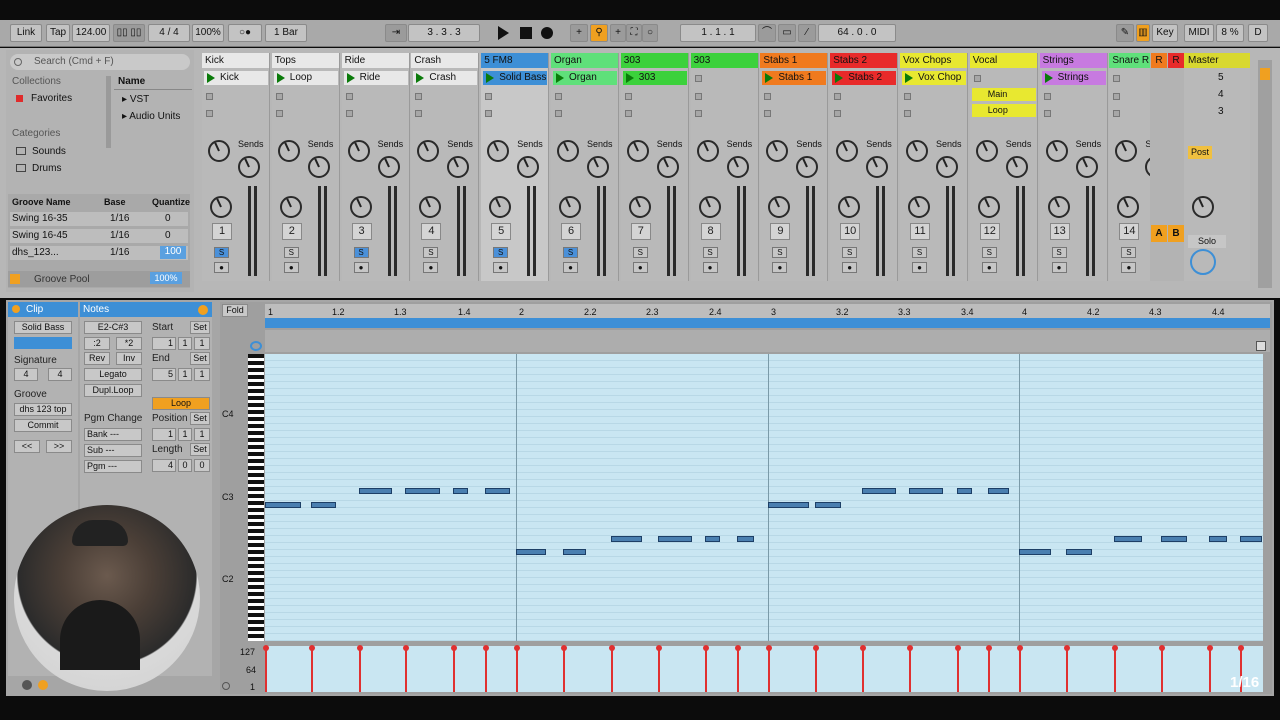  What do you see at coordinates (444, 33) in the screenshot?
I see `arrangement-position: 3 . 3 . 3` at bounding box center [444, 33].